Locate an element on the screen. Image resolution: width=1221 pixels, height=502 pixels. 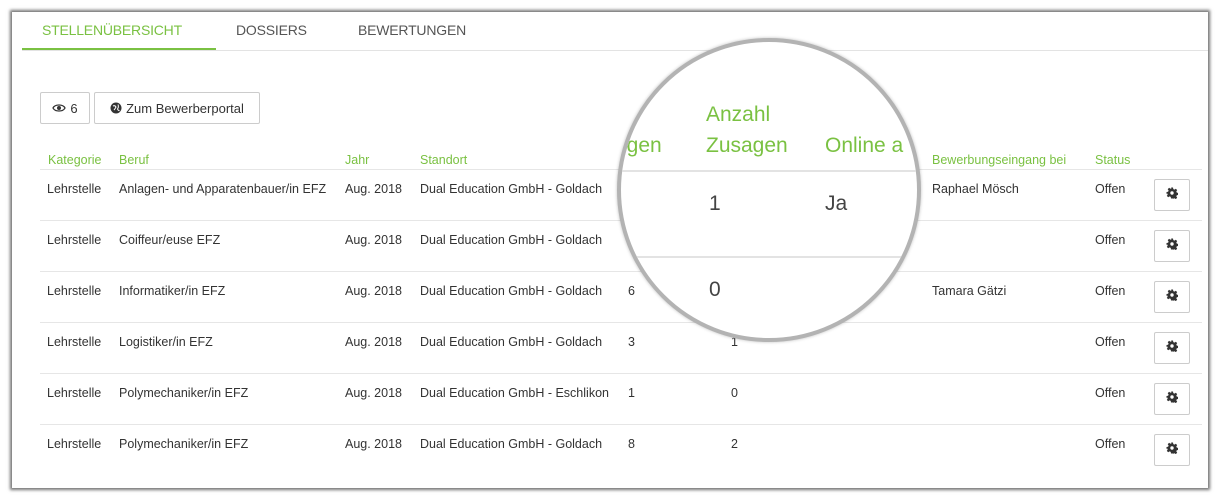
magnified-online-value: Ja is located at coordinates (836, 203).